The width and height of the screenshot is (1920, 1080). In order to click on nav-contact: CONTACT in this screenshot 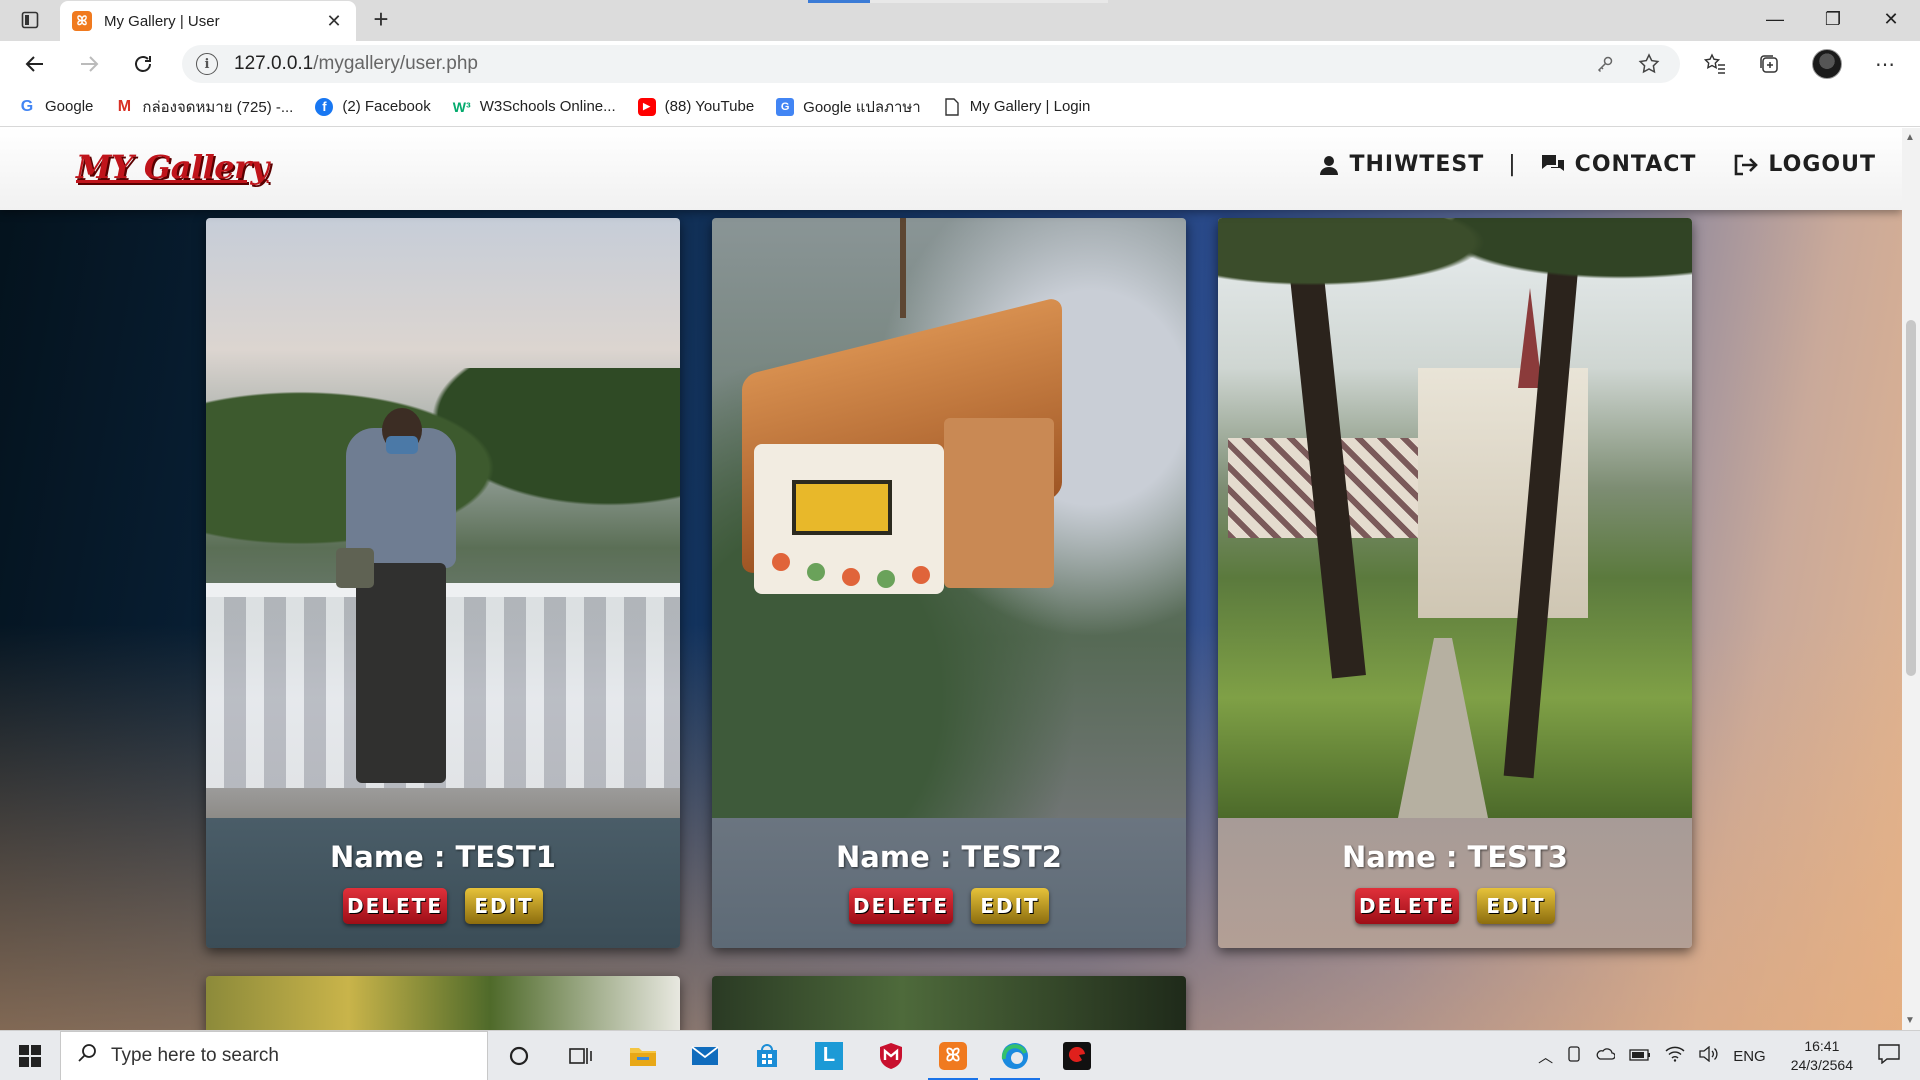, I will do `click(1619, 164)`.